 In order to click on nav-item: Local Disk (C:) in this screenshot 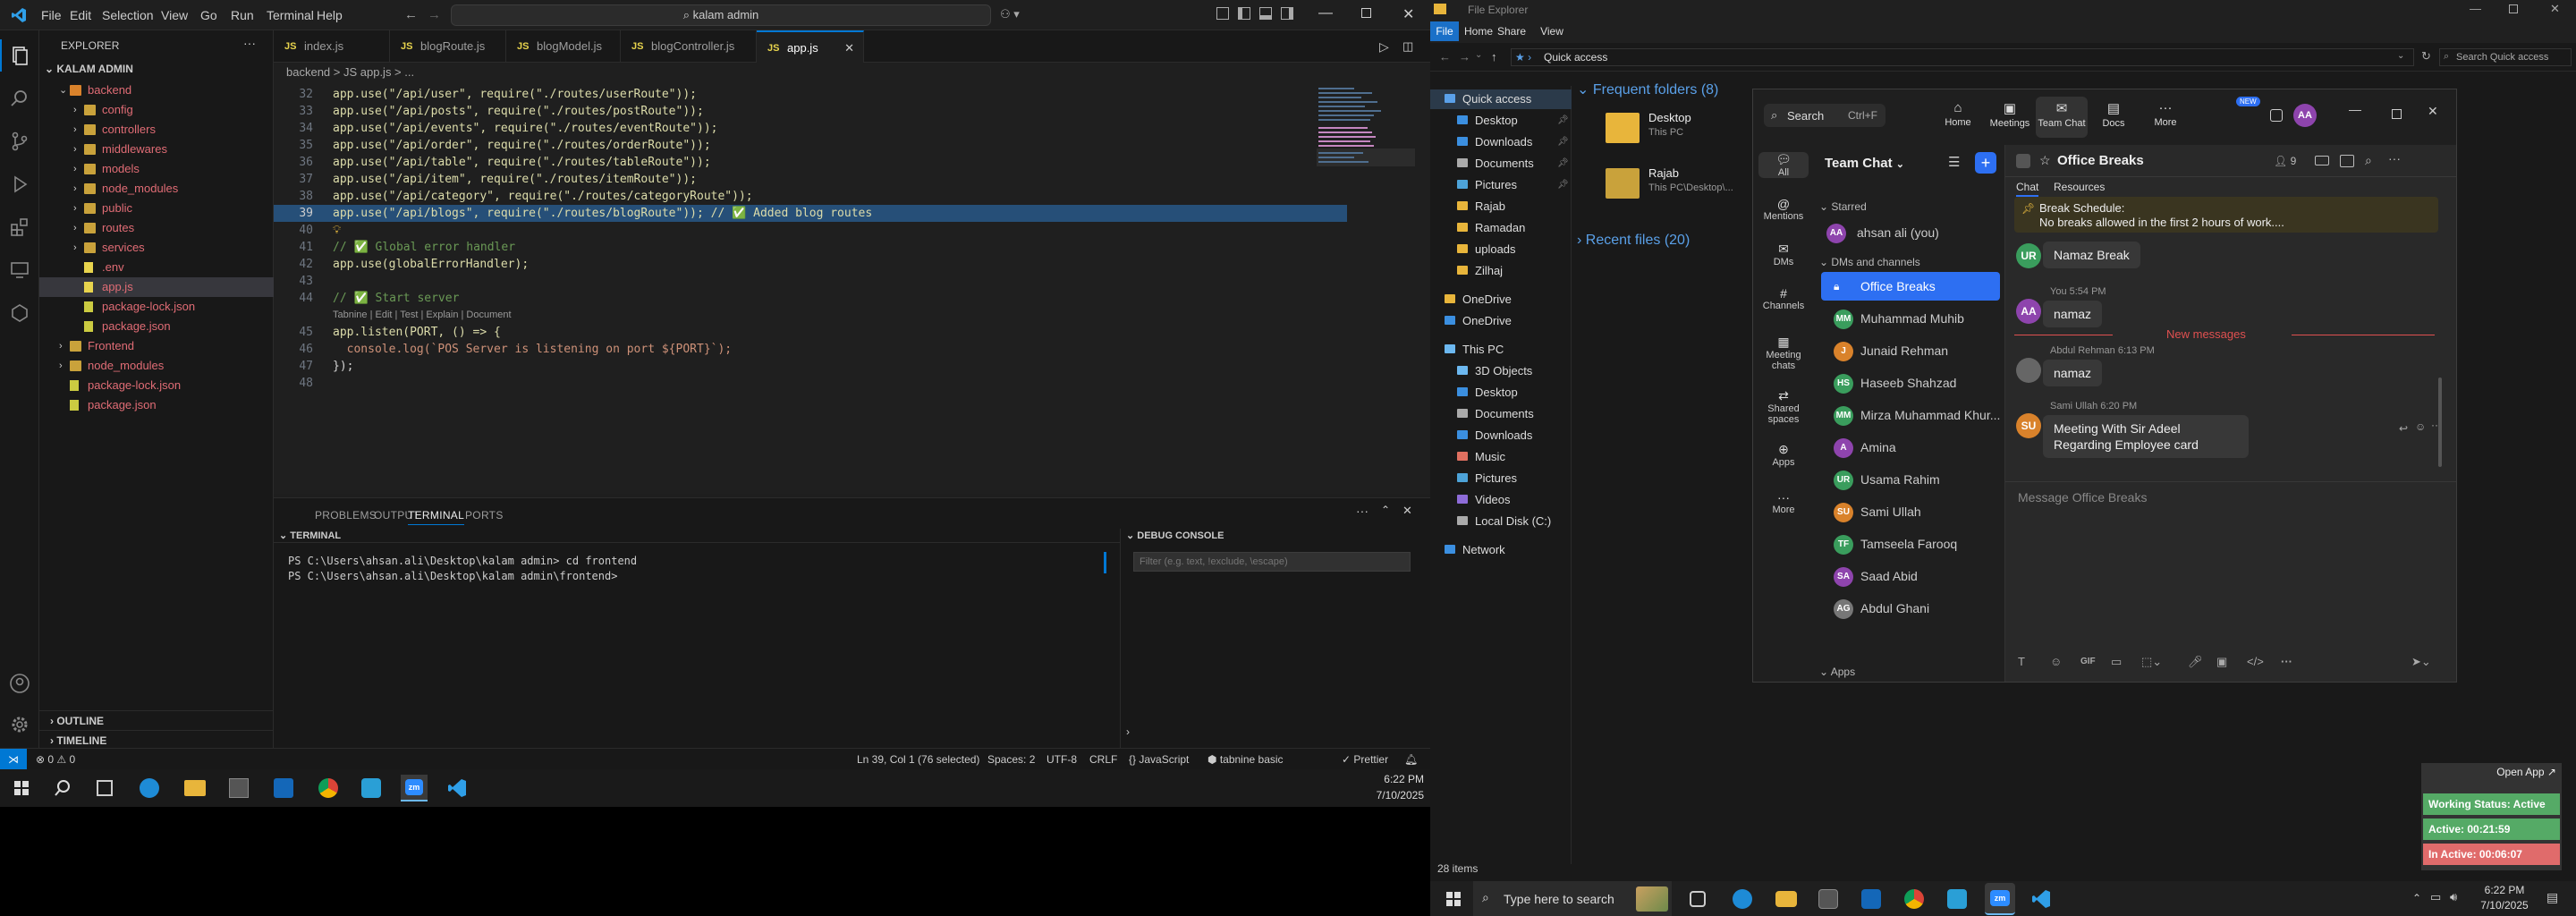, I will do `click(1519, 521)`.